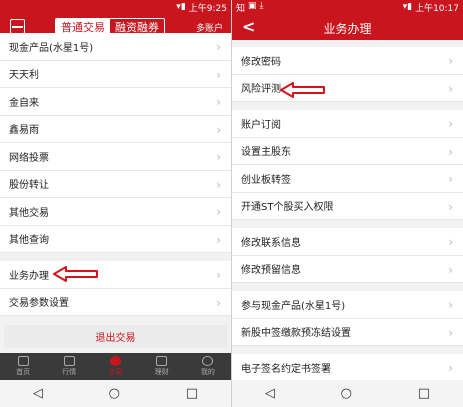 The height and width of the screenshot is (407, 463). What do you see at coordinates (17, 26) in the screenshot?
I see `scan-icon` at bounding box center [17, 26].